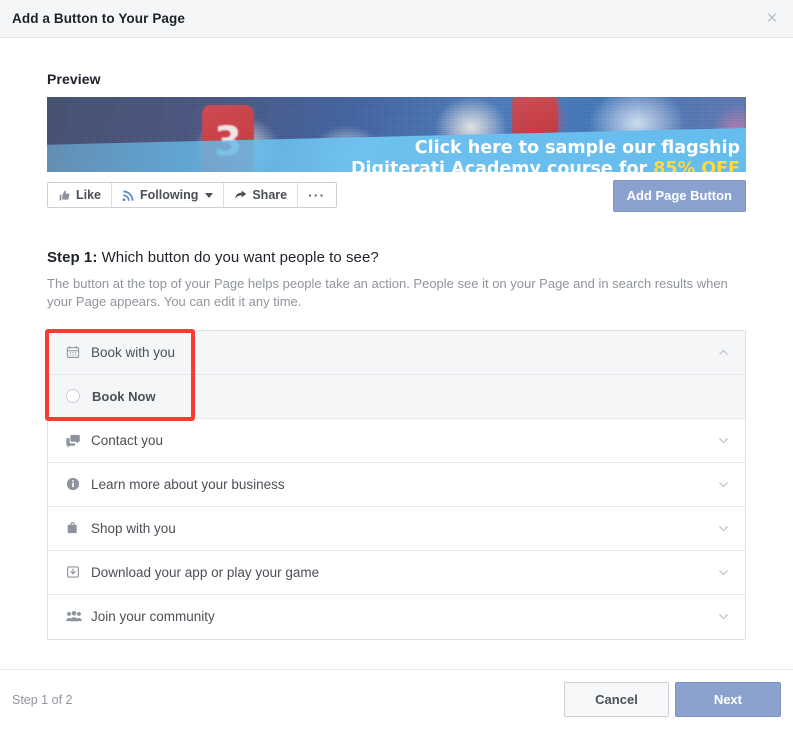 This screenshot has height=729, width=793. Describe the element at coordinates (89, 195) in the screenshot. I see `like-button-label: Like` at that location.